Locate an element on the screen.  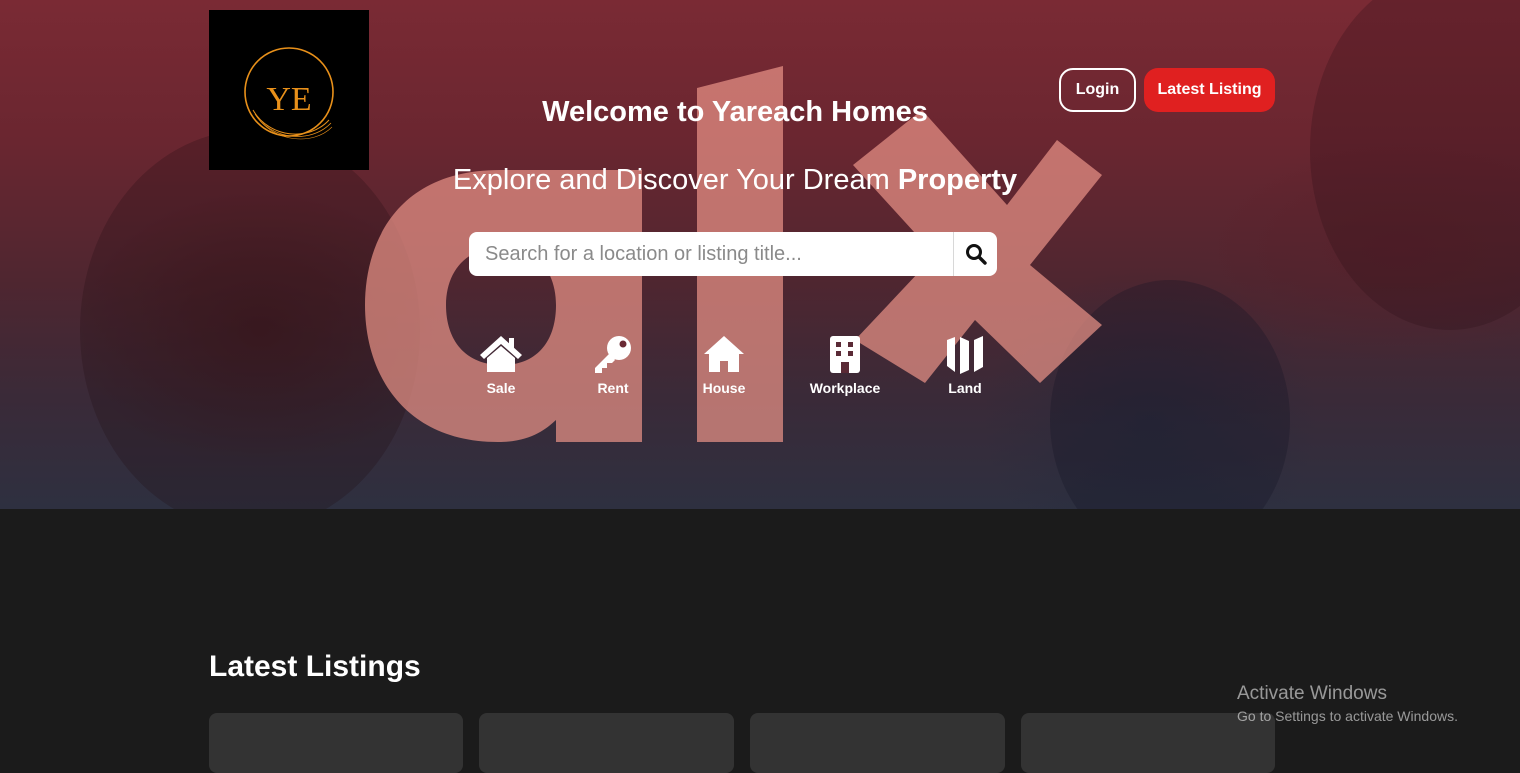
search-button is located at coordinates (975, 254).